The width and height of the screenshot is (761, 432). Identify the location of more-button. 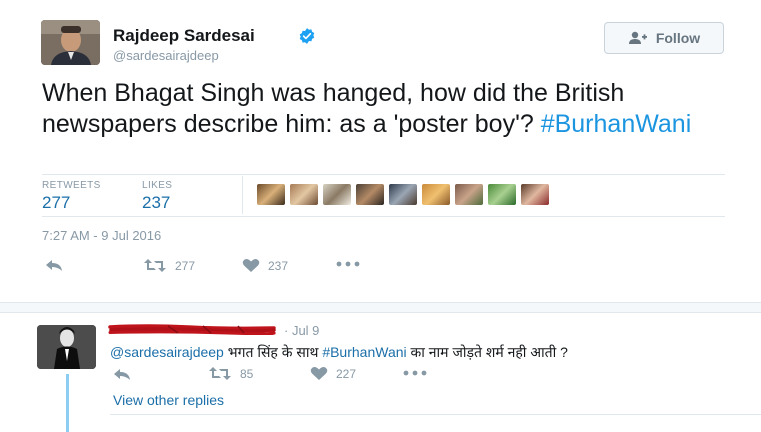
(348, 264).